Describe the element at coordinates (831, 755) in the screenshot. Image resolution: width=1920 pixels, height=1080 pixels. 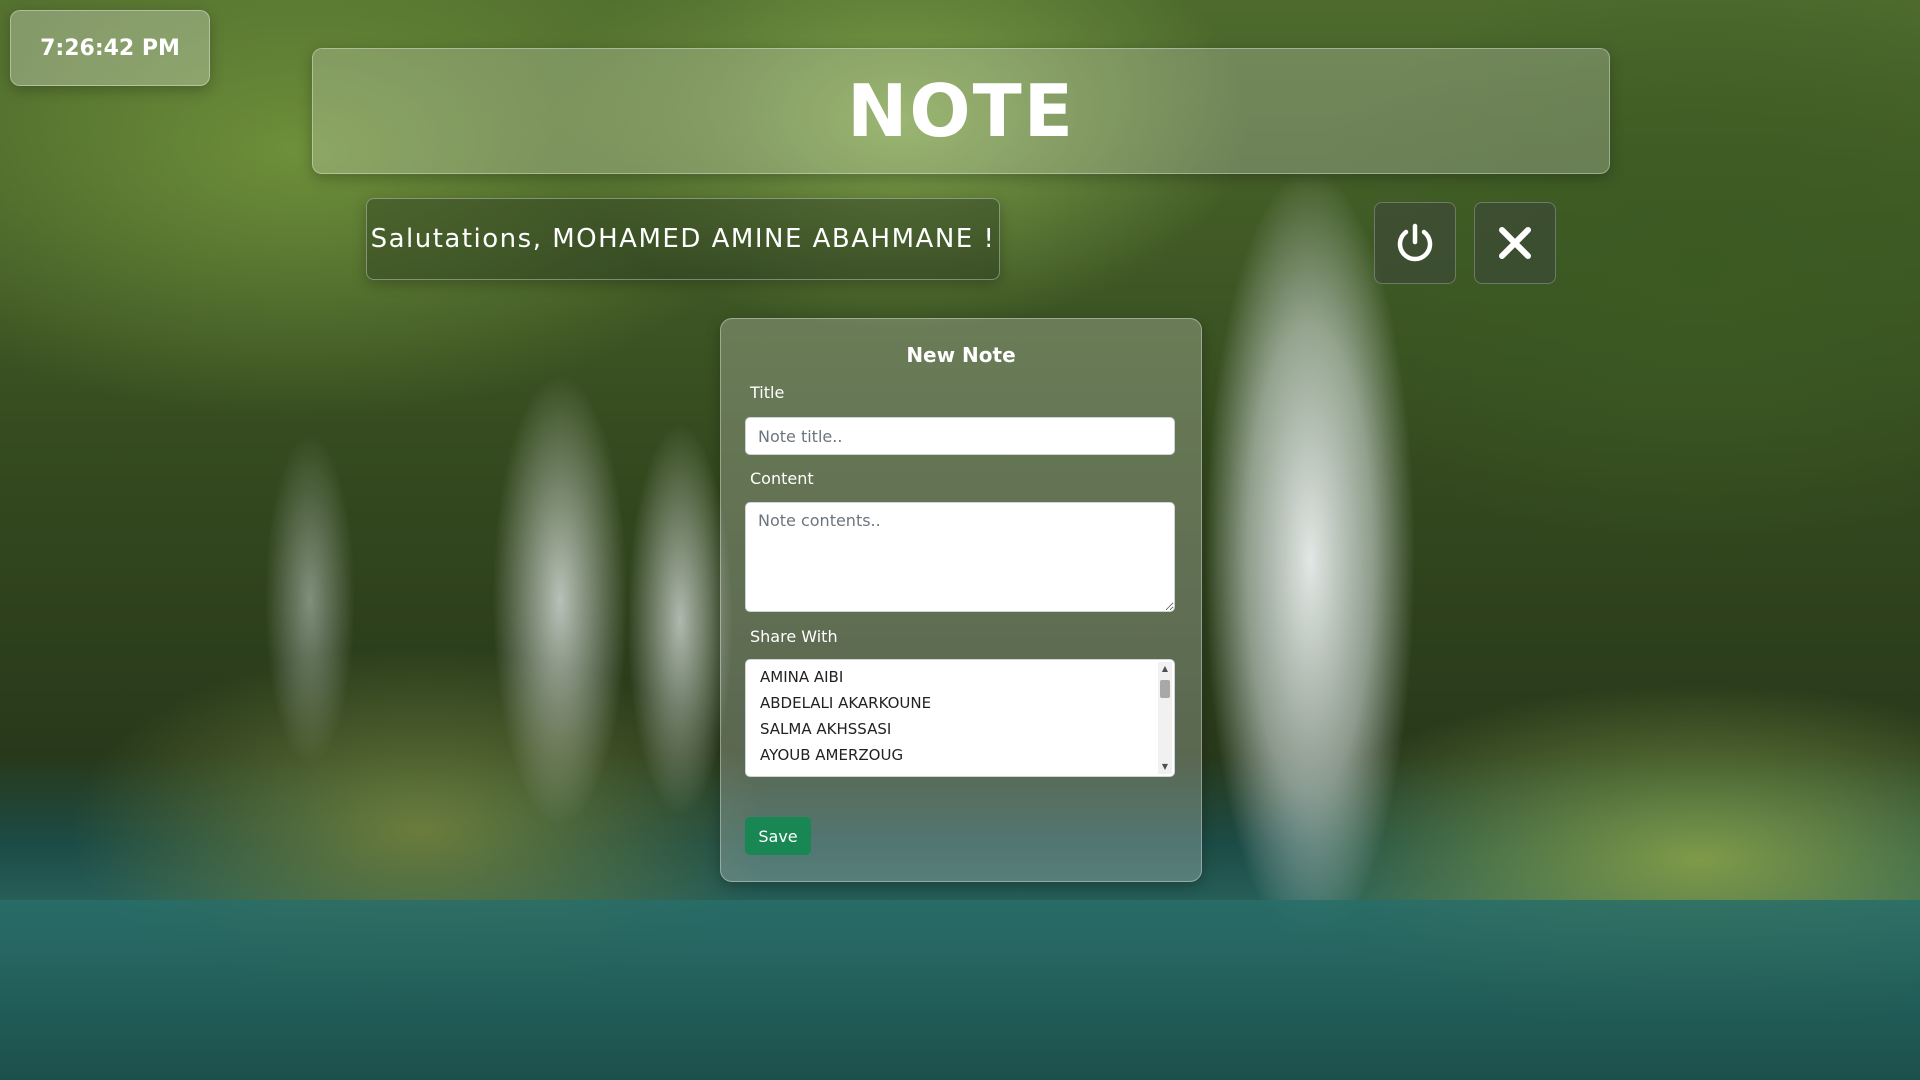
I see `share-option: AYOUB AMERZOUG` at that location.